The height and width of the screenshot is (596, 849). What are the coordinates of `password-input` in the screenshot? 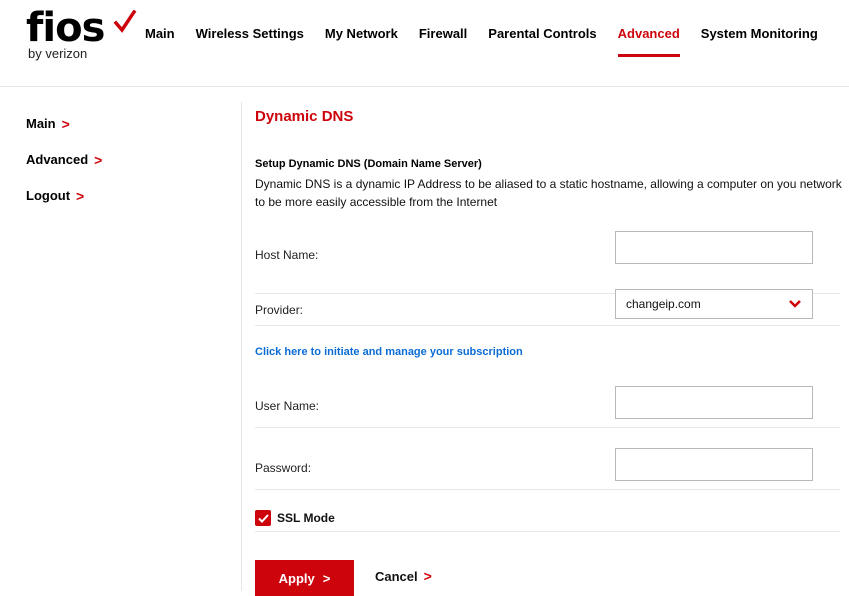 It's located at (714, 464).